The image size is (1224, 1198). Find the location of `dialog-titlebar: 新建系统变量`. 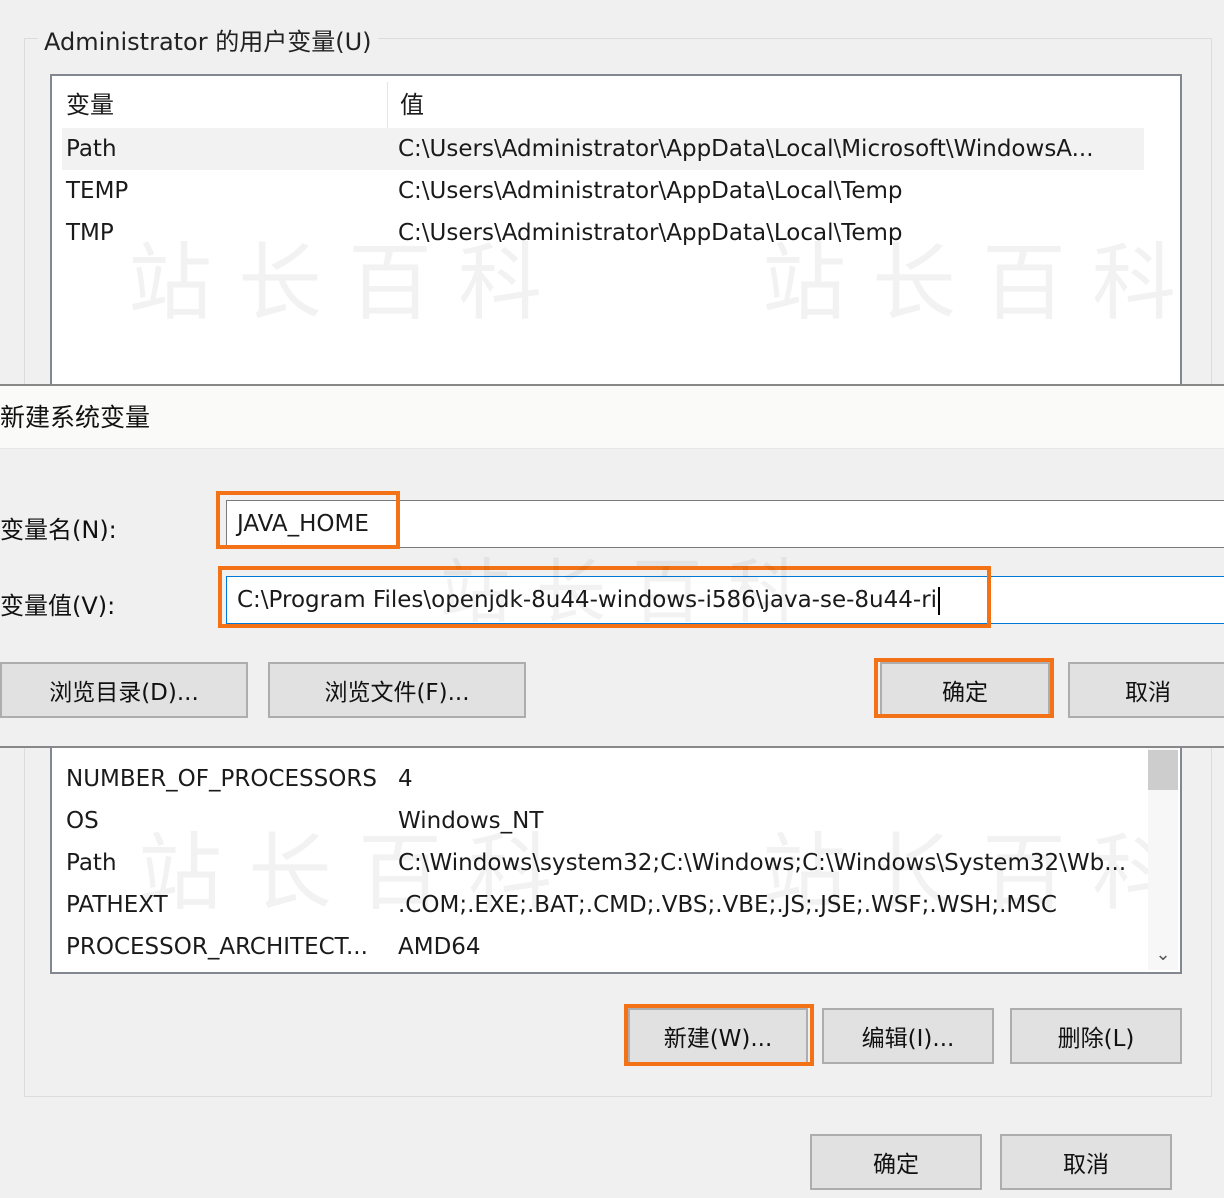

dialog-titlebar: 新建系统变量 is located at coordinates (612, 417).